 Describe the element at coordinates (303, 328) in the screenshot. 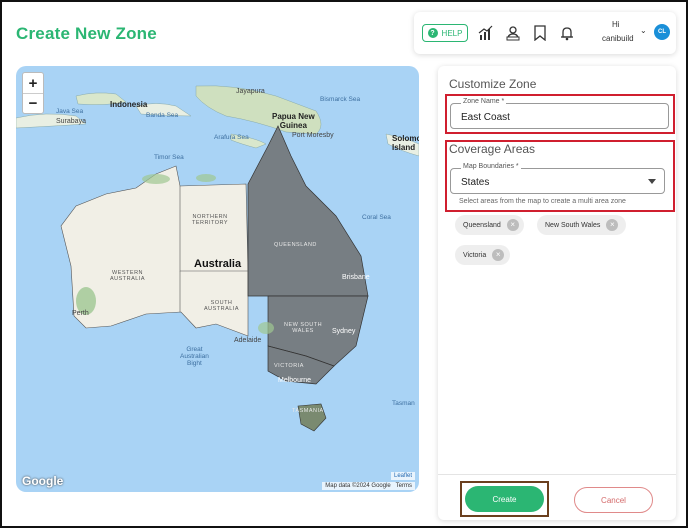

I see `state-label-nsw: NEW SOUTH WALES` at that location.